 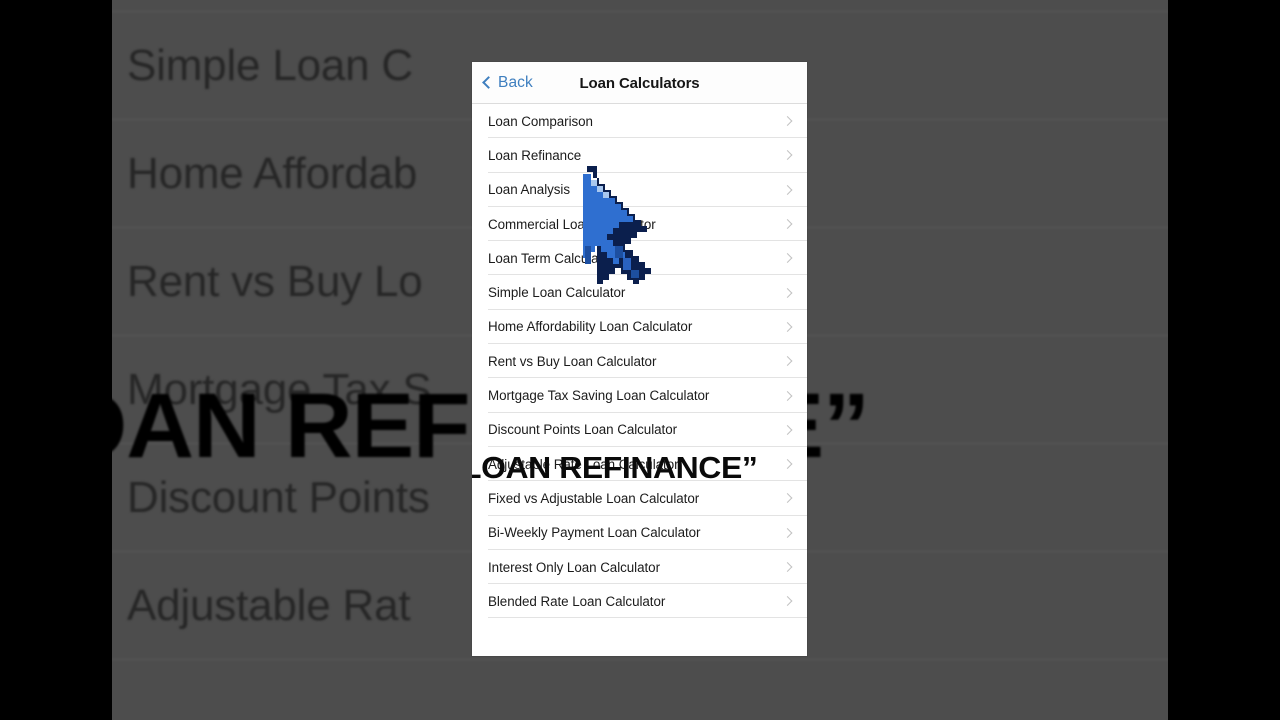 I want to click on list-item-label: Loan Comparison, so click(x=540, y=121).